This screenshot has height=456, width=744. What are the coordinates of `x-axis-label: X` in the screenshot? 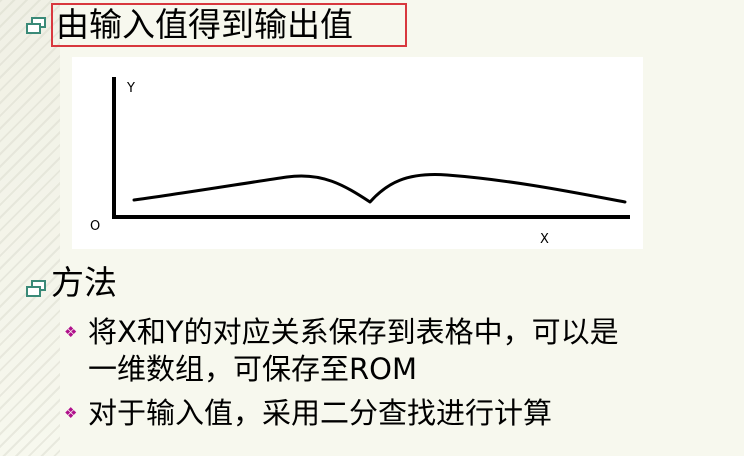 It's located at (544, 239).